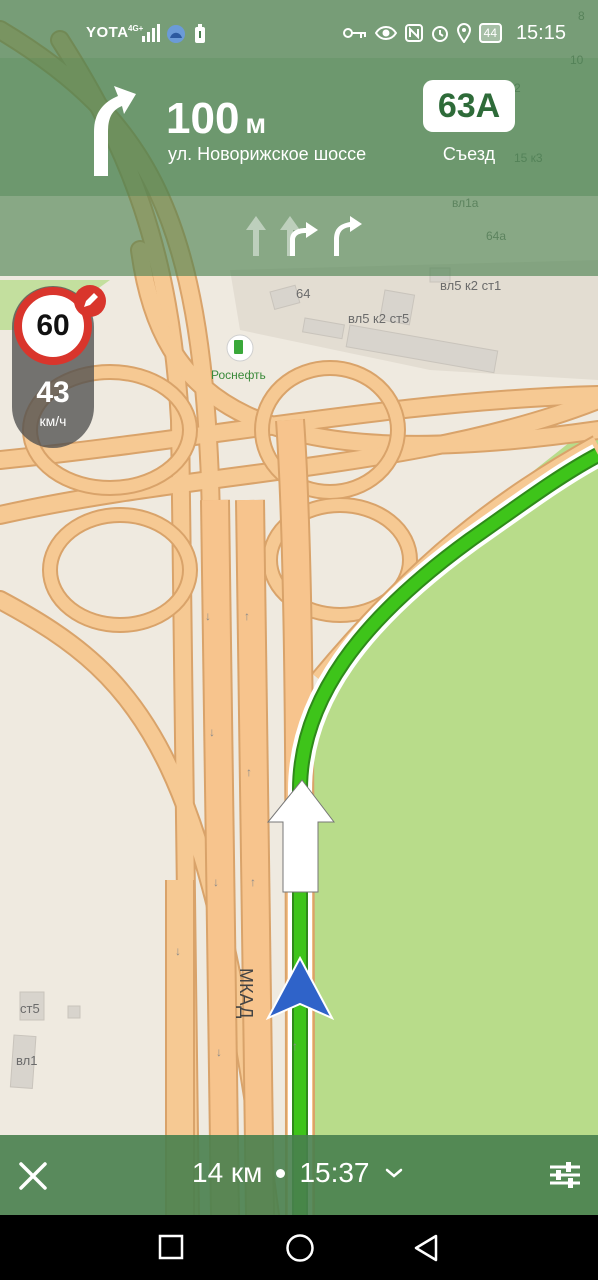 The image size is (598, 1280). Describe the element at coordinates (469, 106) in the screenshot. I see `exit-number-badge: 63А` at that location.